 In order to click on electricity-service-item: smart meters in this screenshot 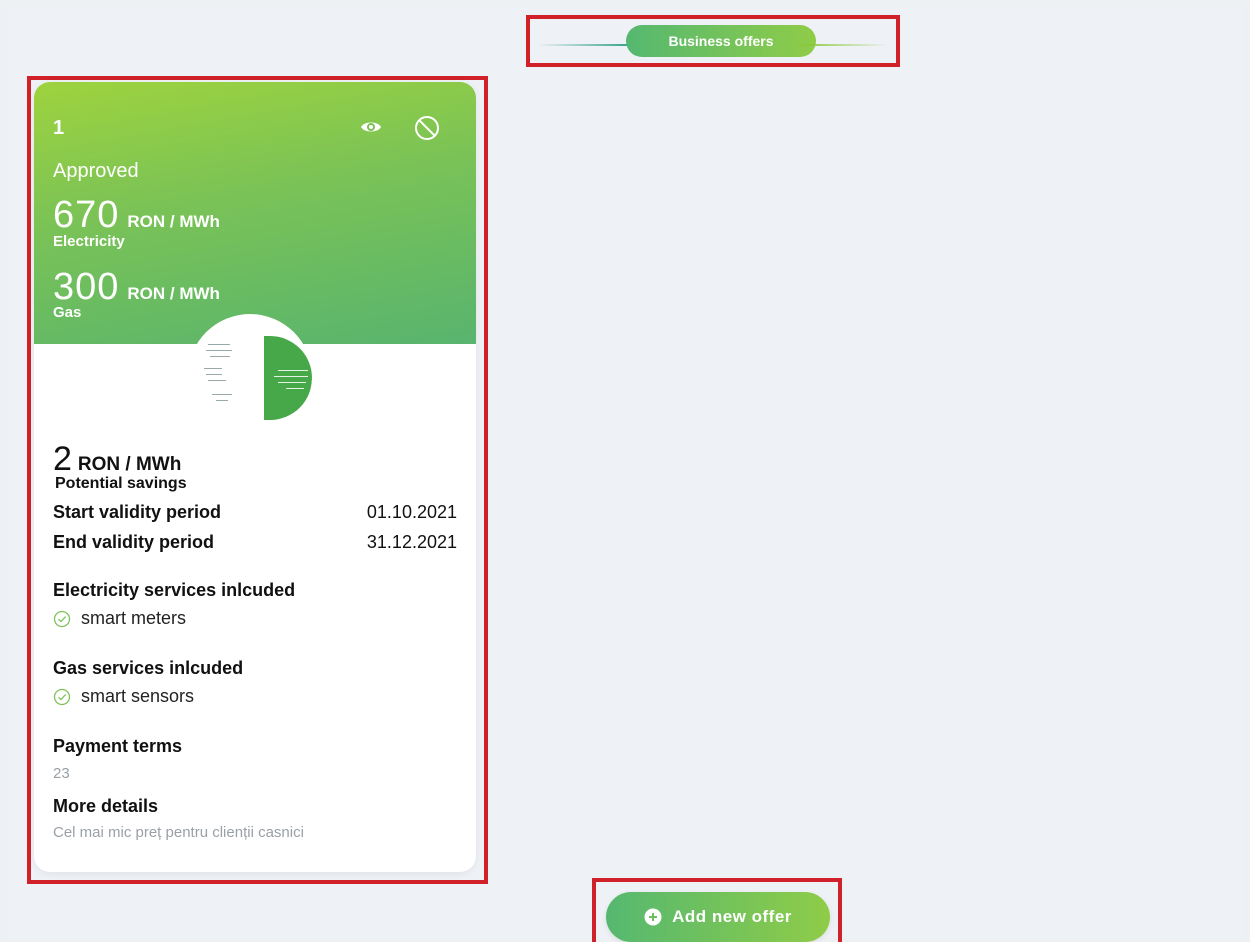, I will do `click(119, 618)`.